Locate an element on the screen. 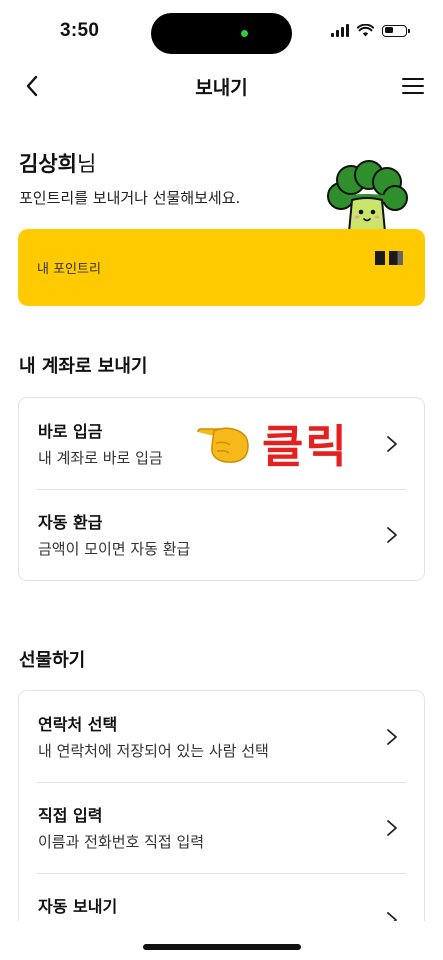 This screenshot has height=960, width=443. status-time: 3:50 is located at coordinates (80, 30).